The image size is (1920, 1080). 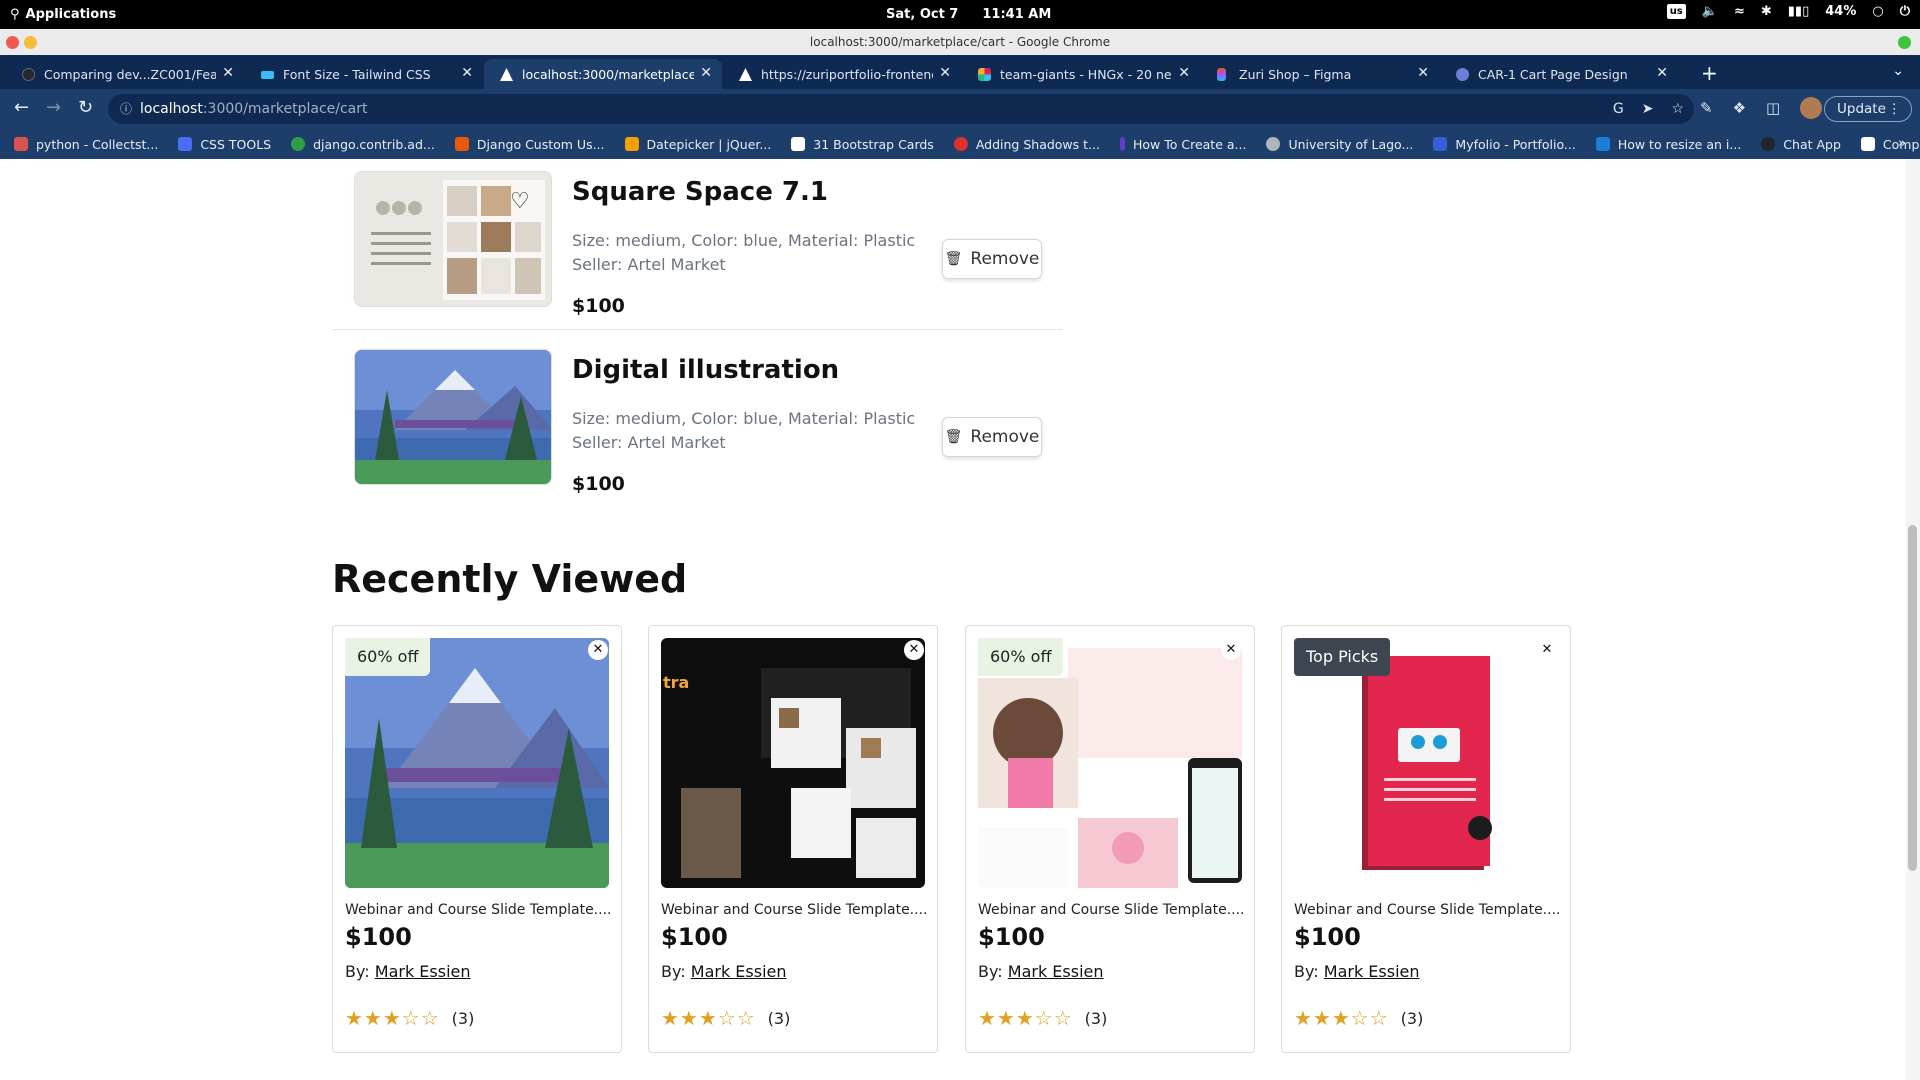 What do you see at coordinates (1877, 11) in the screenshot?
I see `notifications-off-icon: ○` at bounding box center [1877, 11].